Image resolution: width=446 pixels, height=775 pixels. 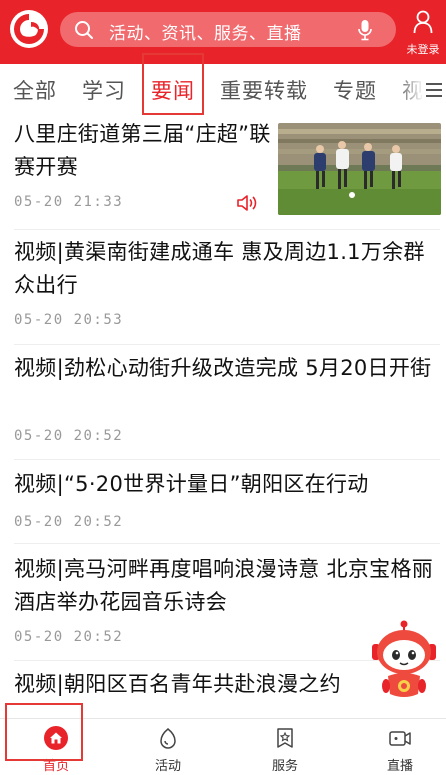 I want to click on tabs-fade, so click(x=410, y=90).